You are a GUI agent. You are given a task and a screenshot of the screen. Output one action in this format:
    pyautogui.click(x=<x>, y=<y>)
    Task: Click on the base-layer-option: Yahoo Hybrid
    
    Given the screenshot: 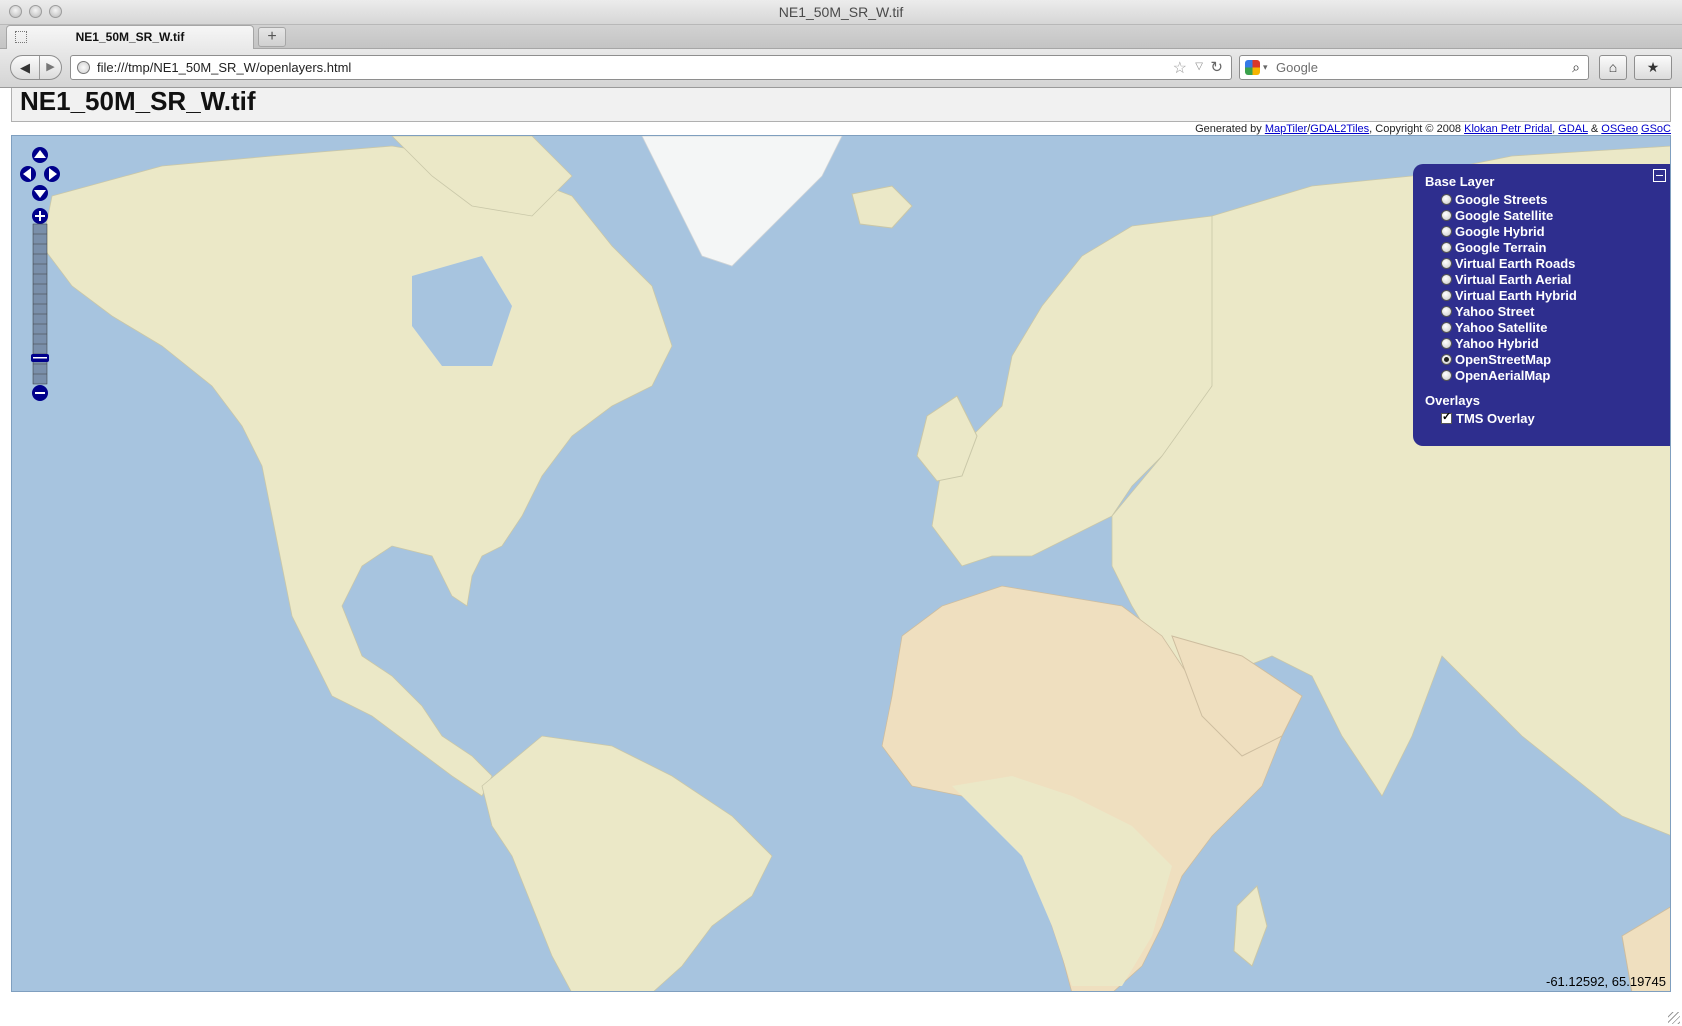 What is the action you would take?
    pyautogui.click(x=1490, y=344)
    